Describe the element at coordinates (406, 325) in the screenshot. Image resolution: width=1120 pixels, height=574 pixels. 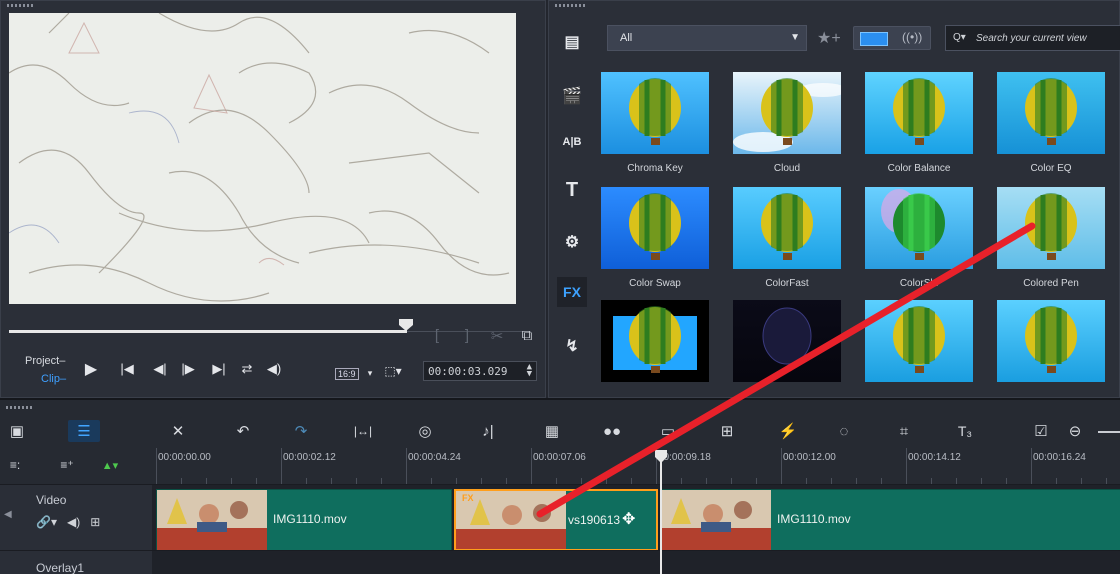
I see `scrubber-handle` at that location.